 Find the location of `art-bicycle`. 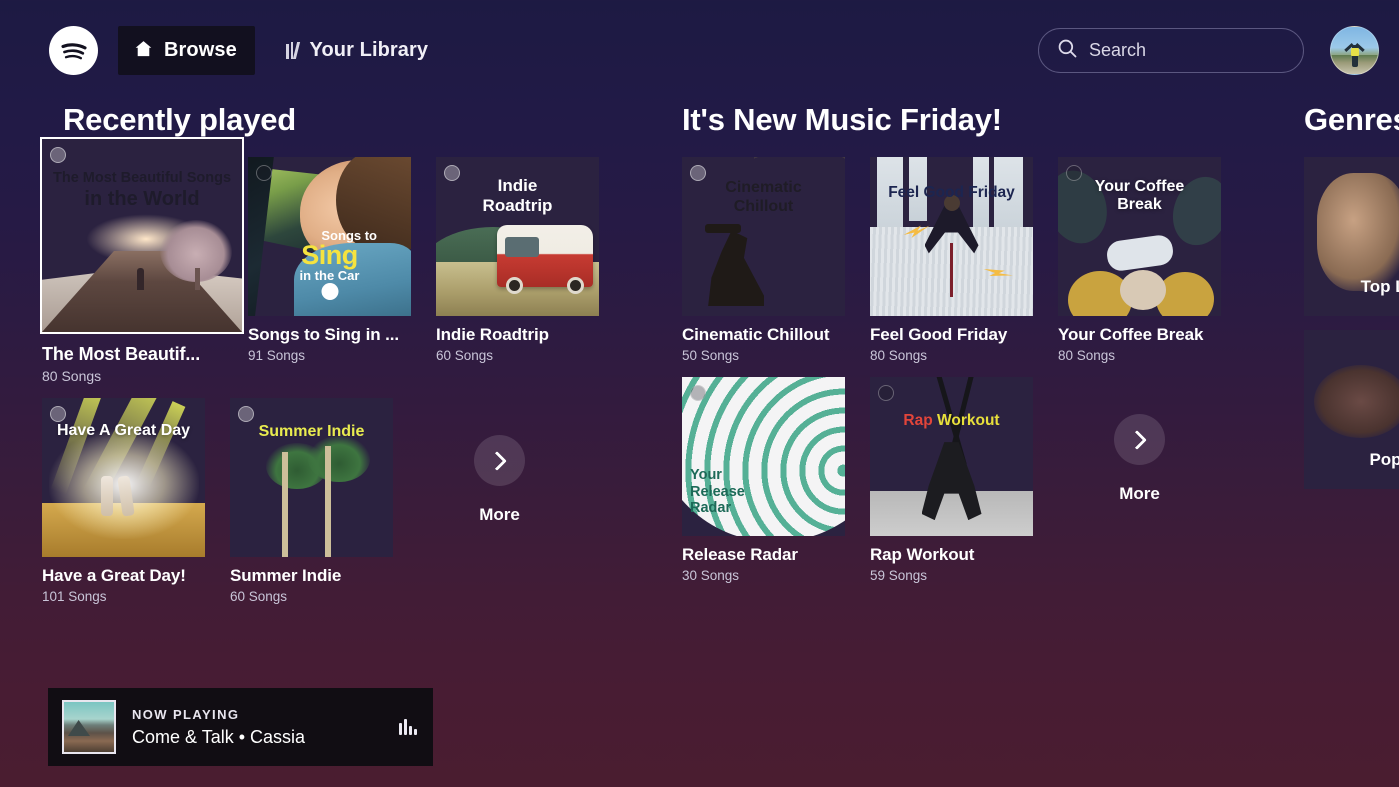

art-bicycle is located at coordinates (951, 269).